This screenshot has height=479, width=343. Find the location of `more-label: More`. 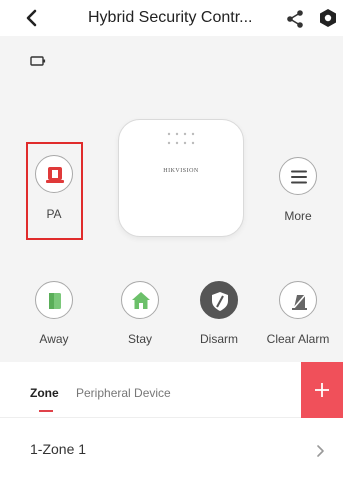

more-label: More is located at coordinates (298, 216).